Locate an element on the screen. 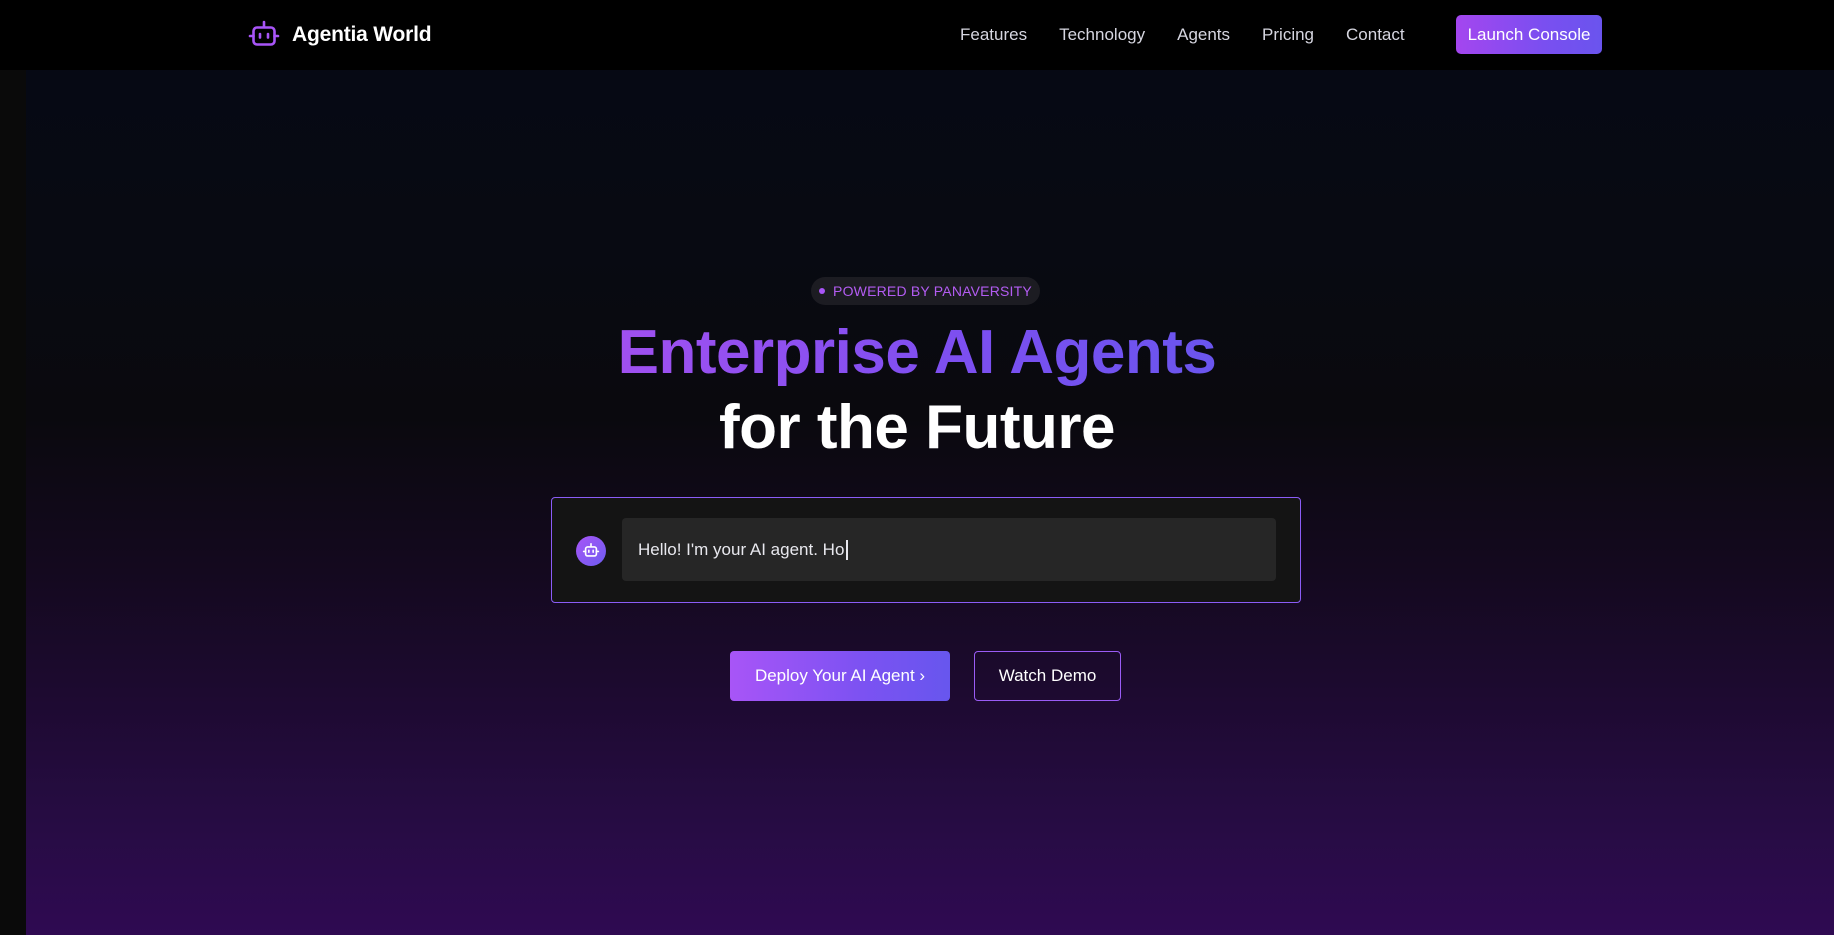 The width and height of the screenshot is (1834, 935). agent-typed-text: Hello! I'm your AI agent. Ho is located at coordinates (741, 549).